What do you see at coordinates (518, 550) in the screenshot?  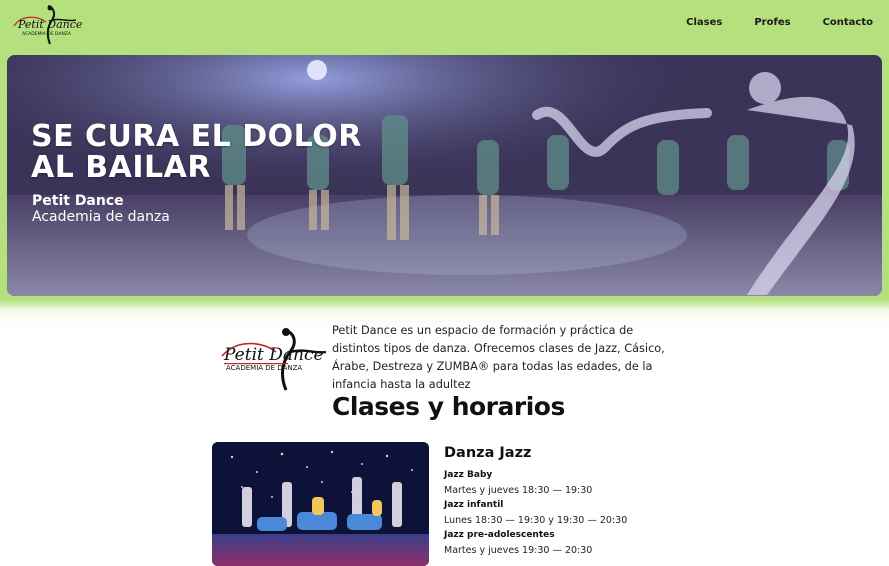 I see `schedule-group-time: Martes y jueves 19:30 — 20:30` at bounding box center [518, 550].